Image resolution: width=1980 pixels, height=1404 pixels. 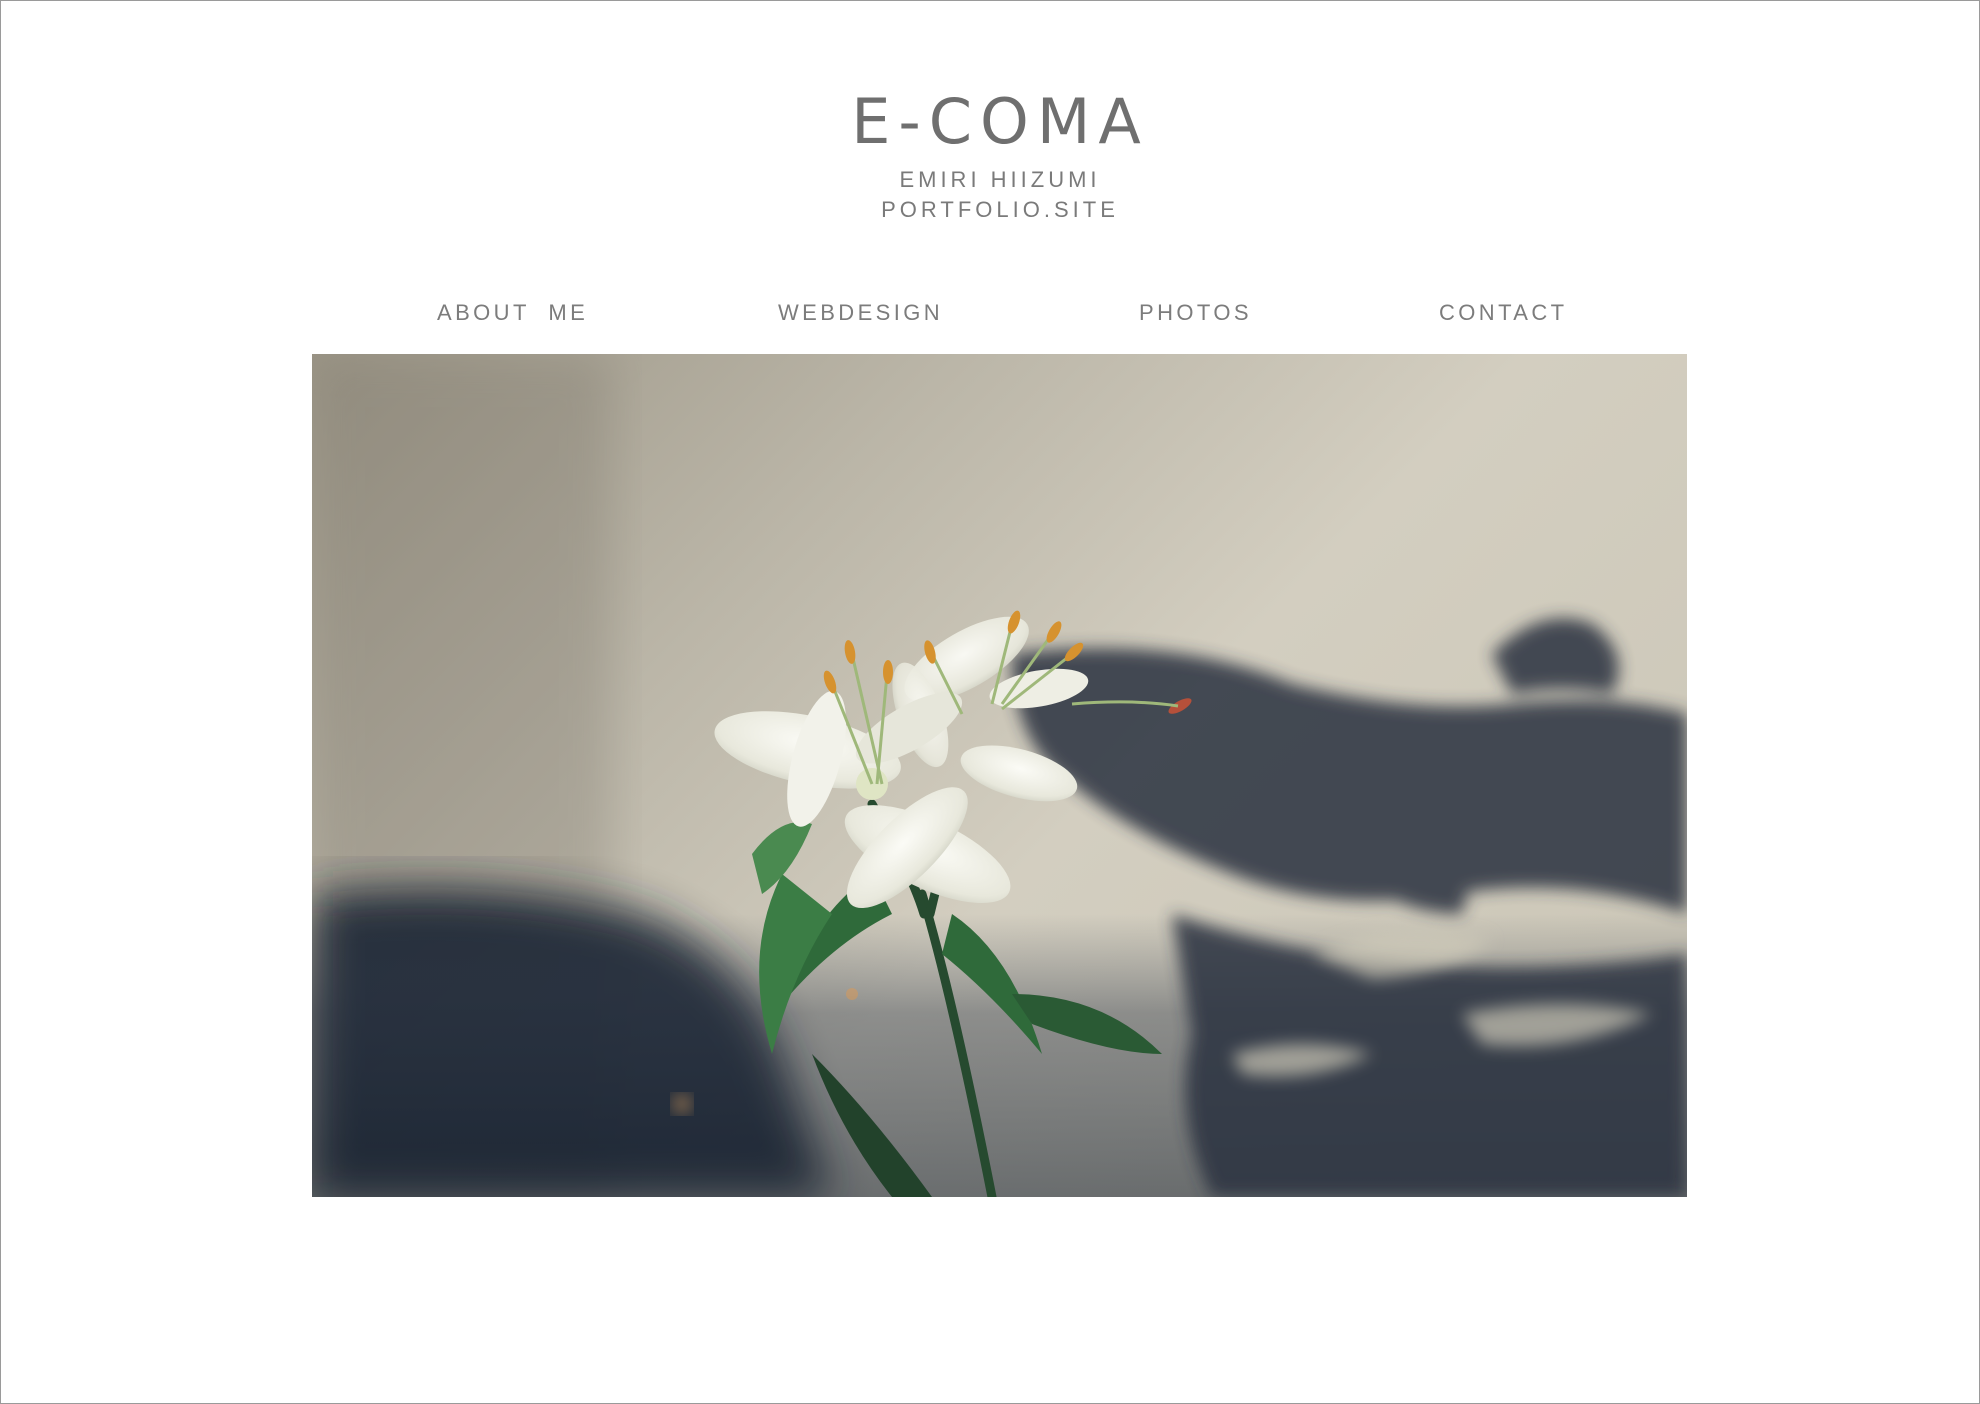 What do you see at coordinates (512, 313) in the screenshot?
I see `nav-about-me: ABOUT ME` at bounding box center [512, 313].